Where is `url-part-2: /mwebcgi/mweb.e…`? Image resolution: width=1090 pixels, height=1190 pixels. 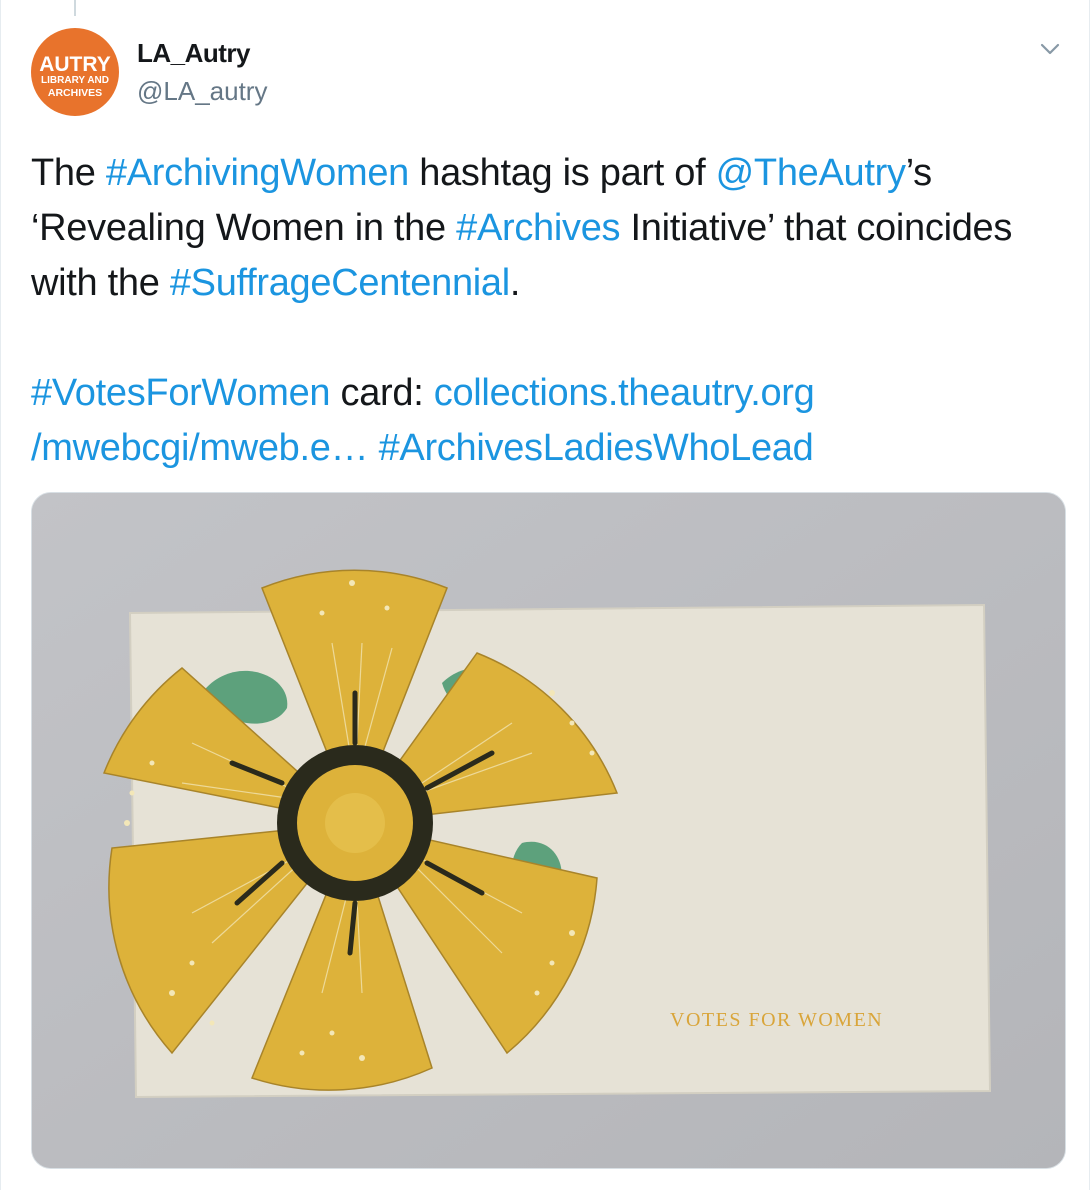
url-part-2: /mwebcgi/mweb.e… is located at coordinates (200, 448).